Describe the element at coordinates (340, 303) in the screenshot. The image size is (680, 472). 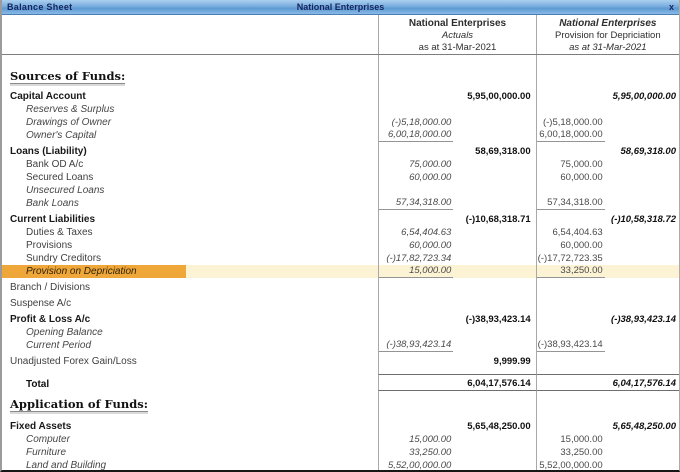
I see `row-suspense-a-c: Suspense A/c` at that location.